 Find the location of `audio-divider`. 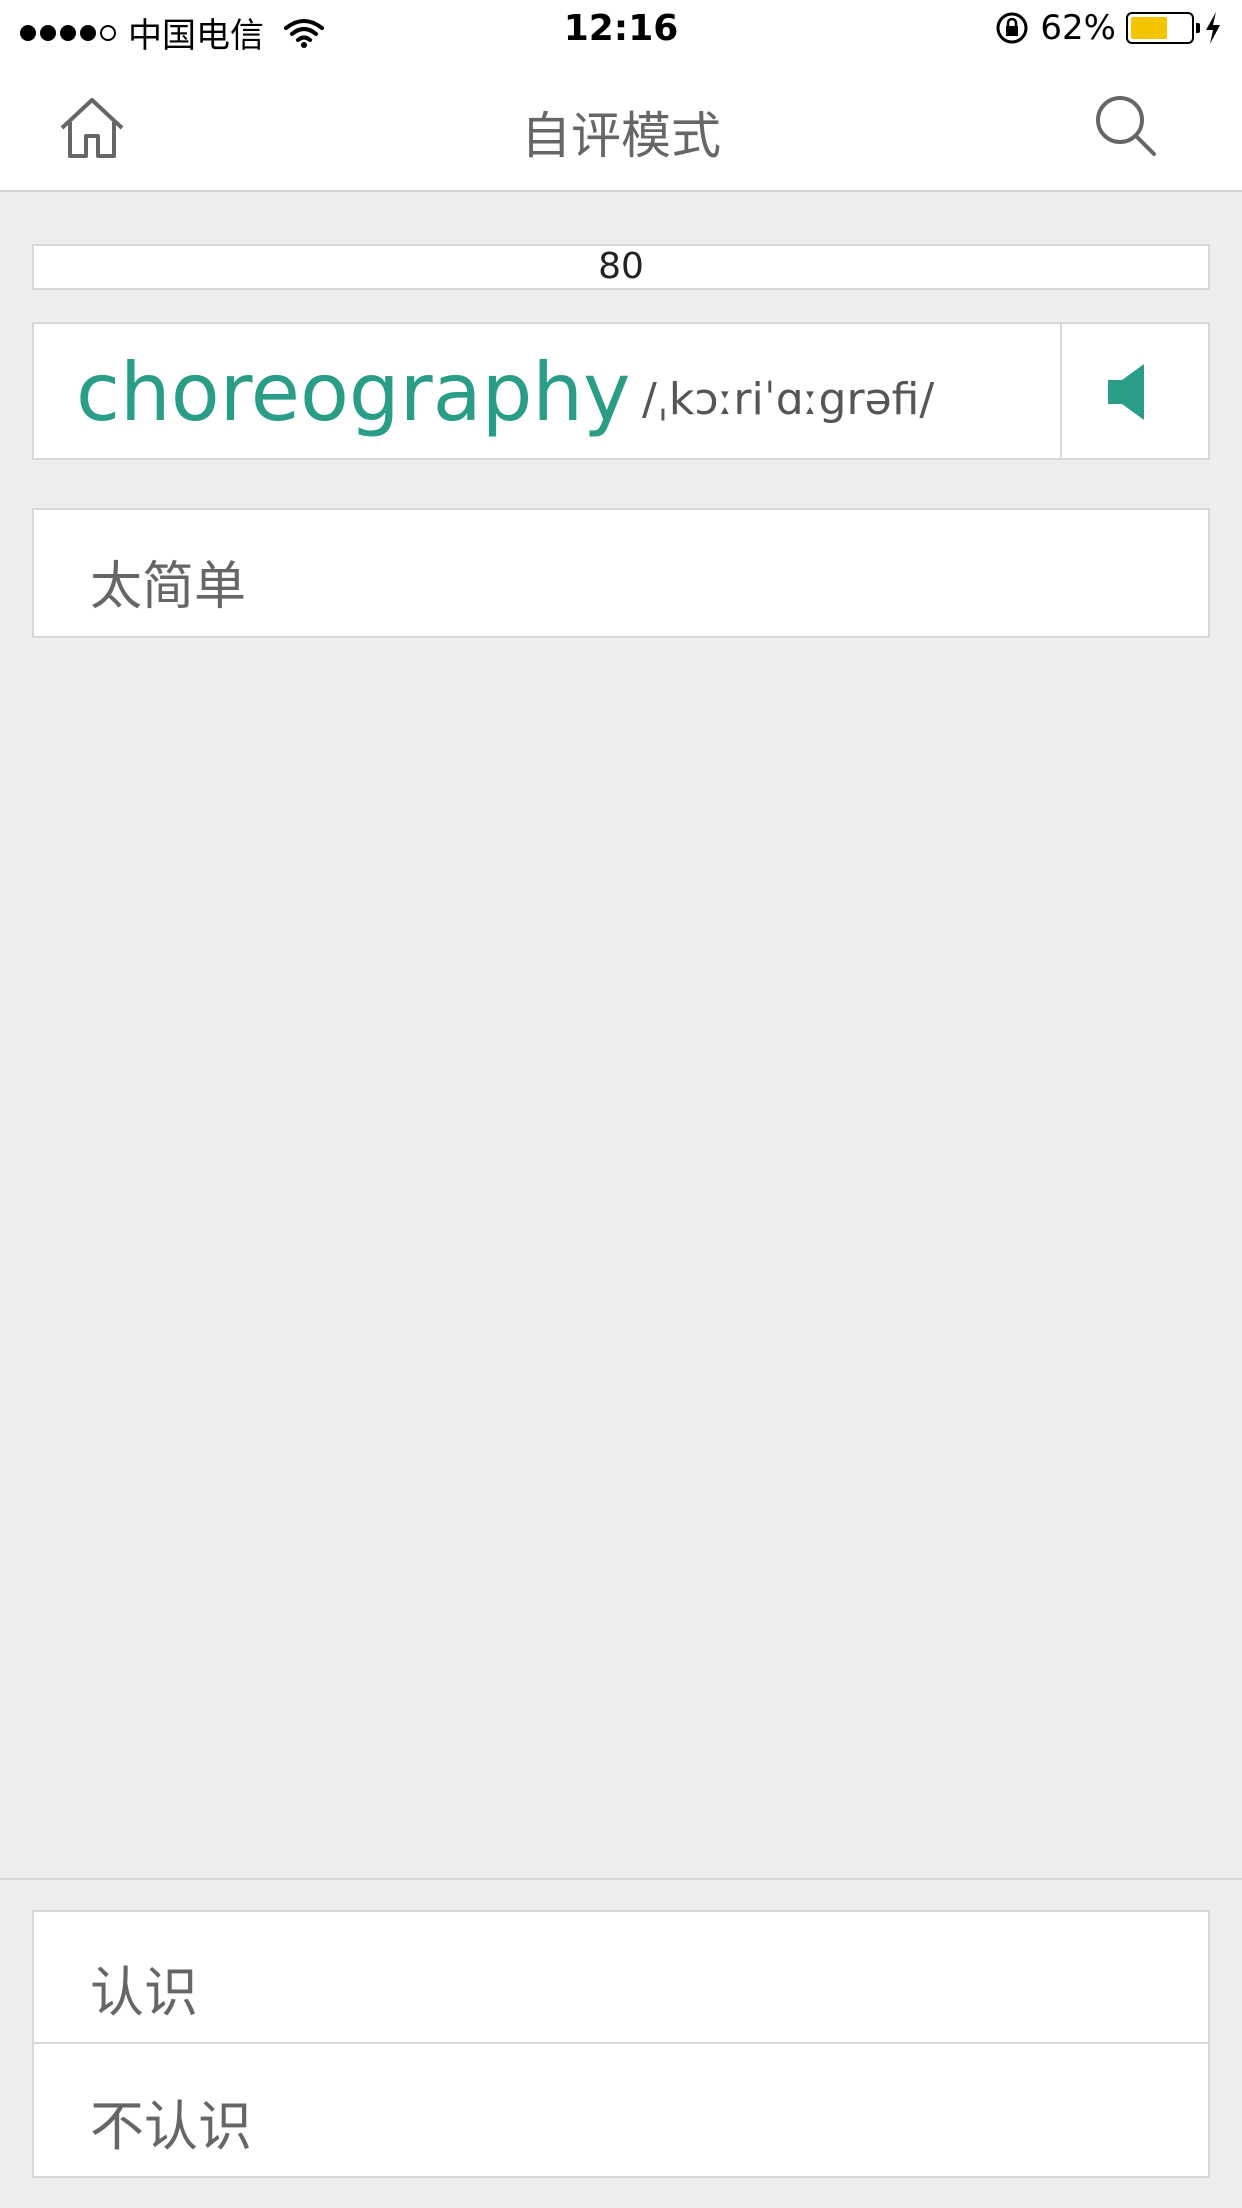

audio-divider is located at coordinates (1061, 391).